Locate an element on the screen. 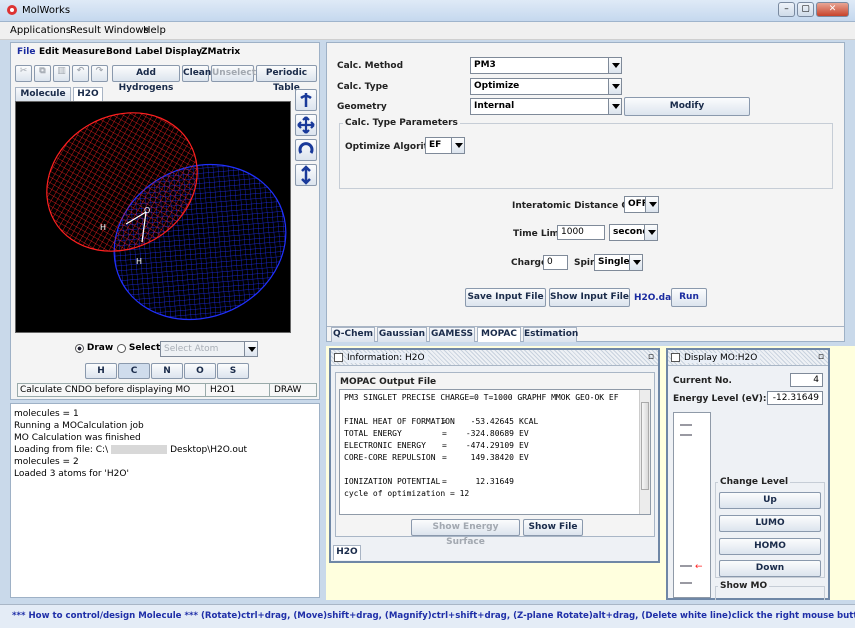 Image resolution: width=855 pixels, height=628 pixels. up-button: Up is located at coordinates (770, 500).